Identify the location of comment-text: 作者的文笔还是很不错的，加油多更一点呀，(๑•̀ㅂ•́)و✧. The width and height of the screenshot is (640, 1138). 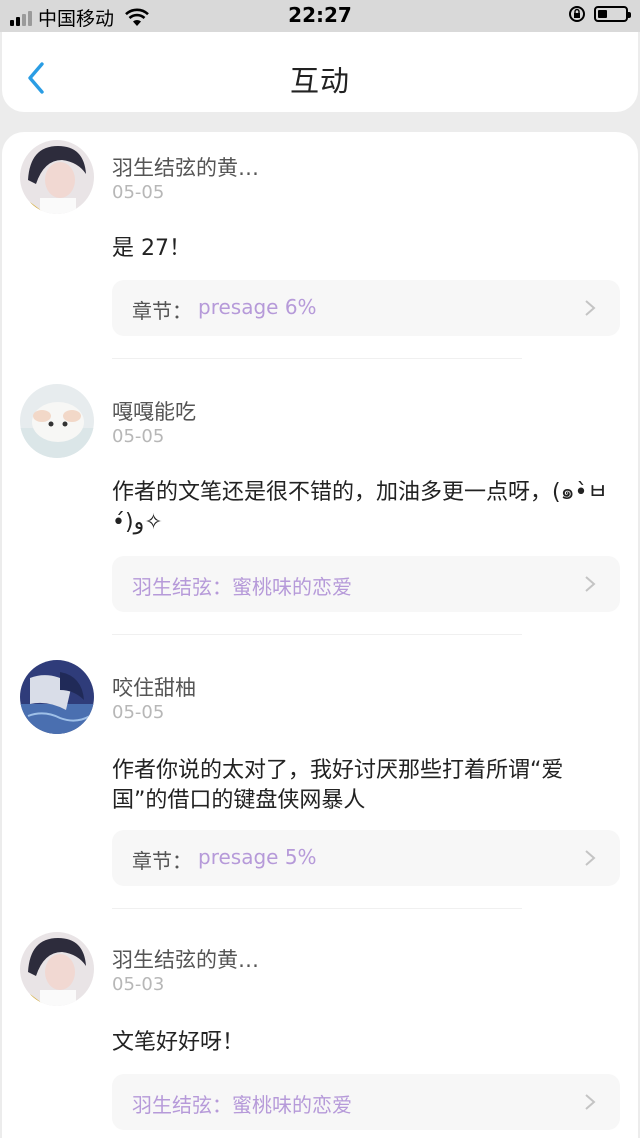
(360, 507).